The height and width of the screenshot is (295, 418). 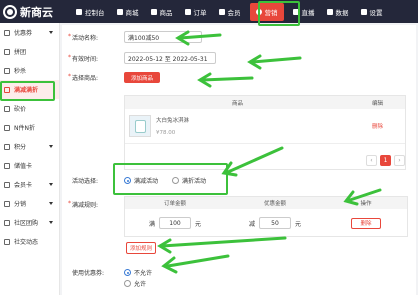 What do you see at coordinates (7, 89) in the screenshot?
I see `discount-icon` at bounding box center [7, 89].